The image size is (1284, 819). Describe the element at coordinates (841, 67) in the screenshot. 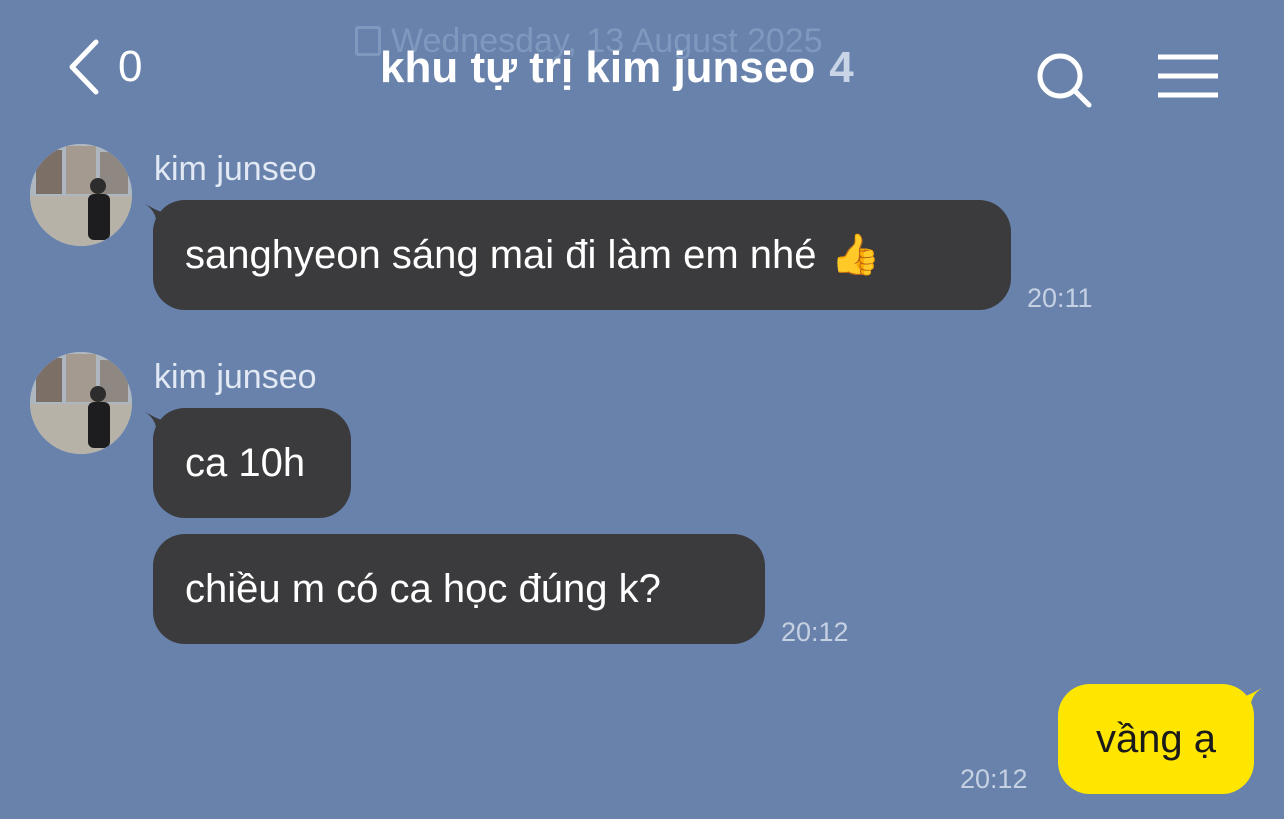

I see `member-count: 4` at that location.